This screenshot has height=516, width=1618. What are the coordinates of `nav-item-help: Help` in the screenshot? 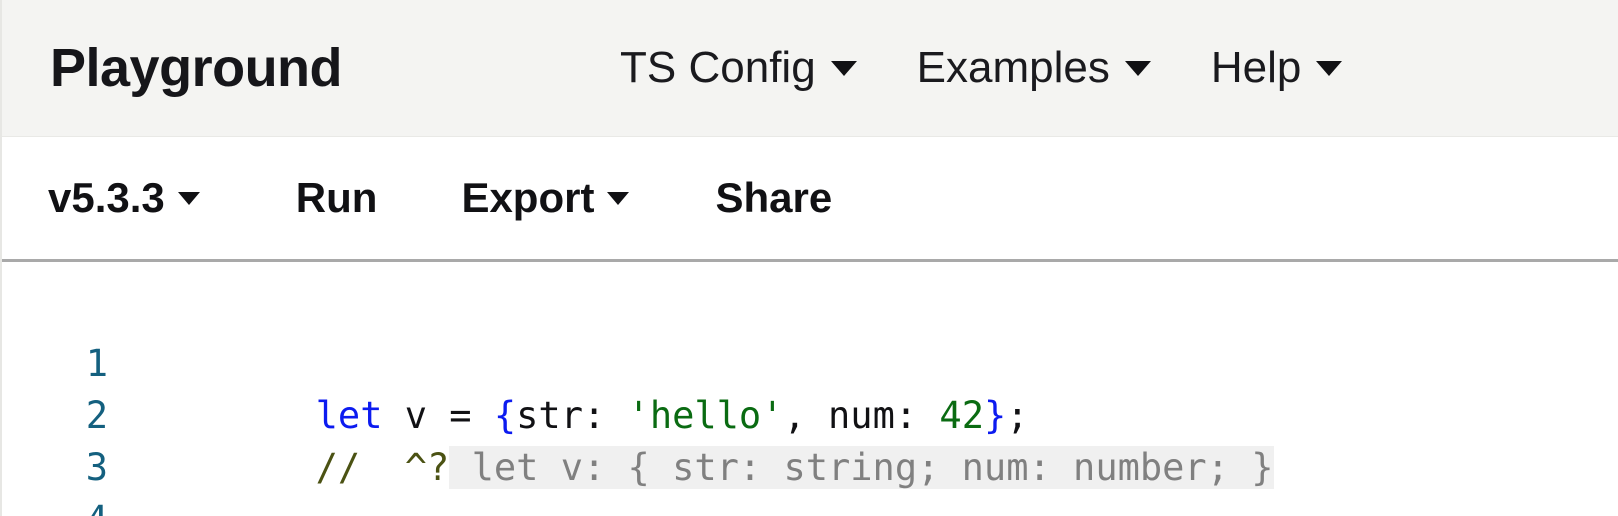 It's located at (1277, 68).